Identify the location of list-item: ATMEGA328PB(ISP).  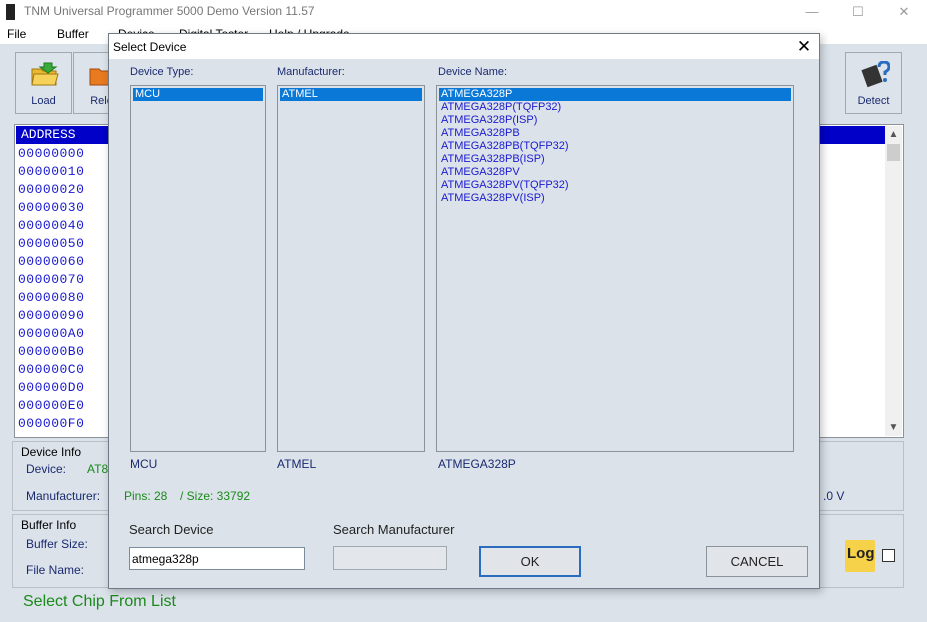
(615, 159).